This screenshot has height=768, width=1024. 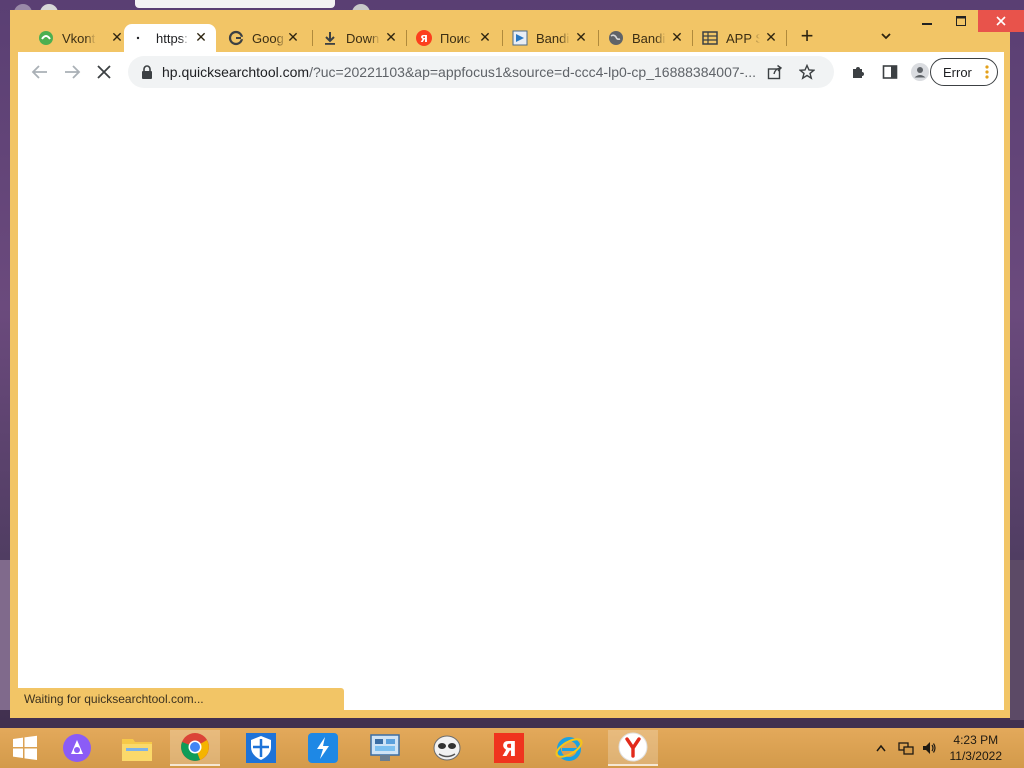 I want to click on tab-title: Поис, so click(x=455, y=38).